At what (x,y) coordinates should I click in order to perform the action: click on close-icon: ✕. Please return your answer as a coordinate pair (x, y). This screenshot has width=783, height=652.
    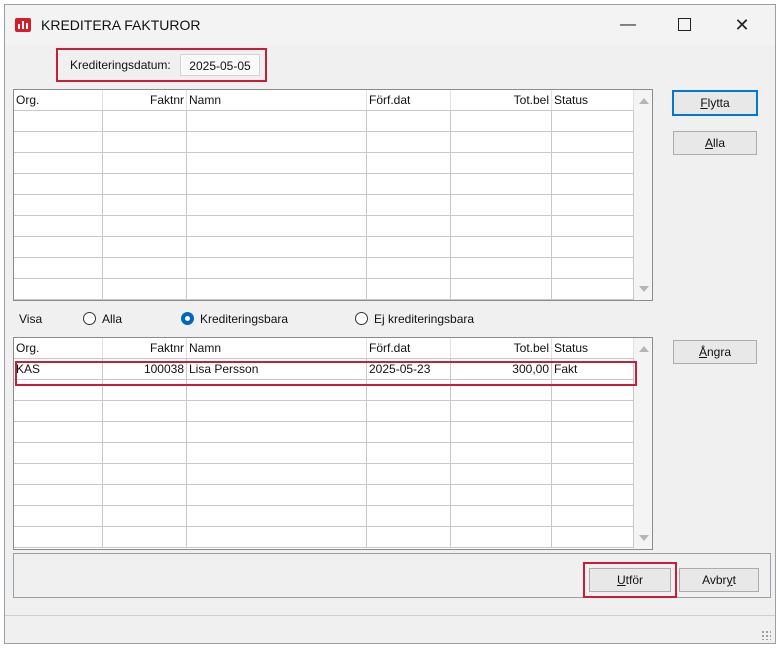
    Looking at the image, I should click on (742, 25).